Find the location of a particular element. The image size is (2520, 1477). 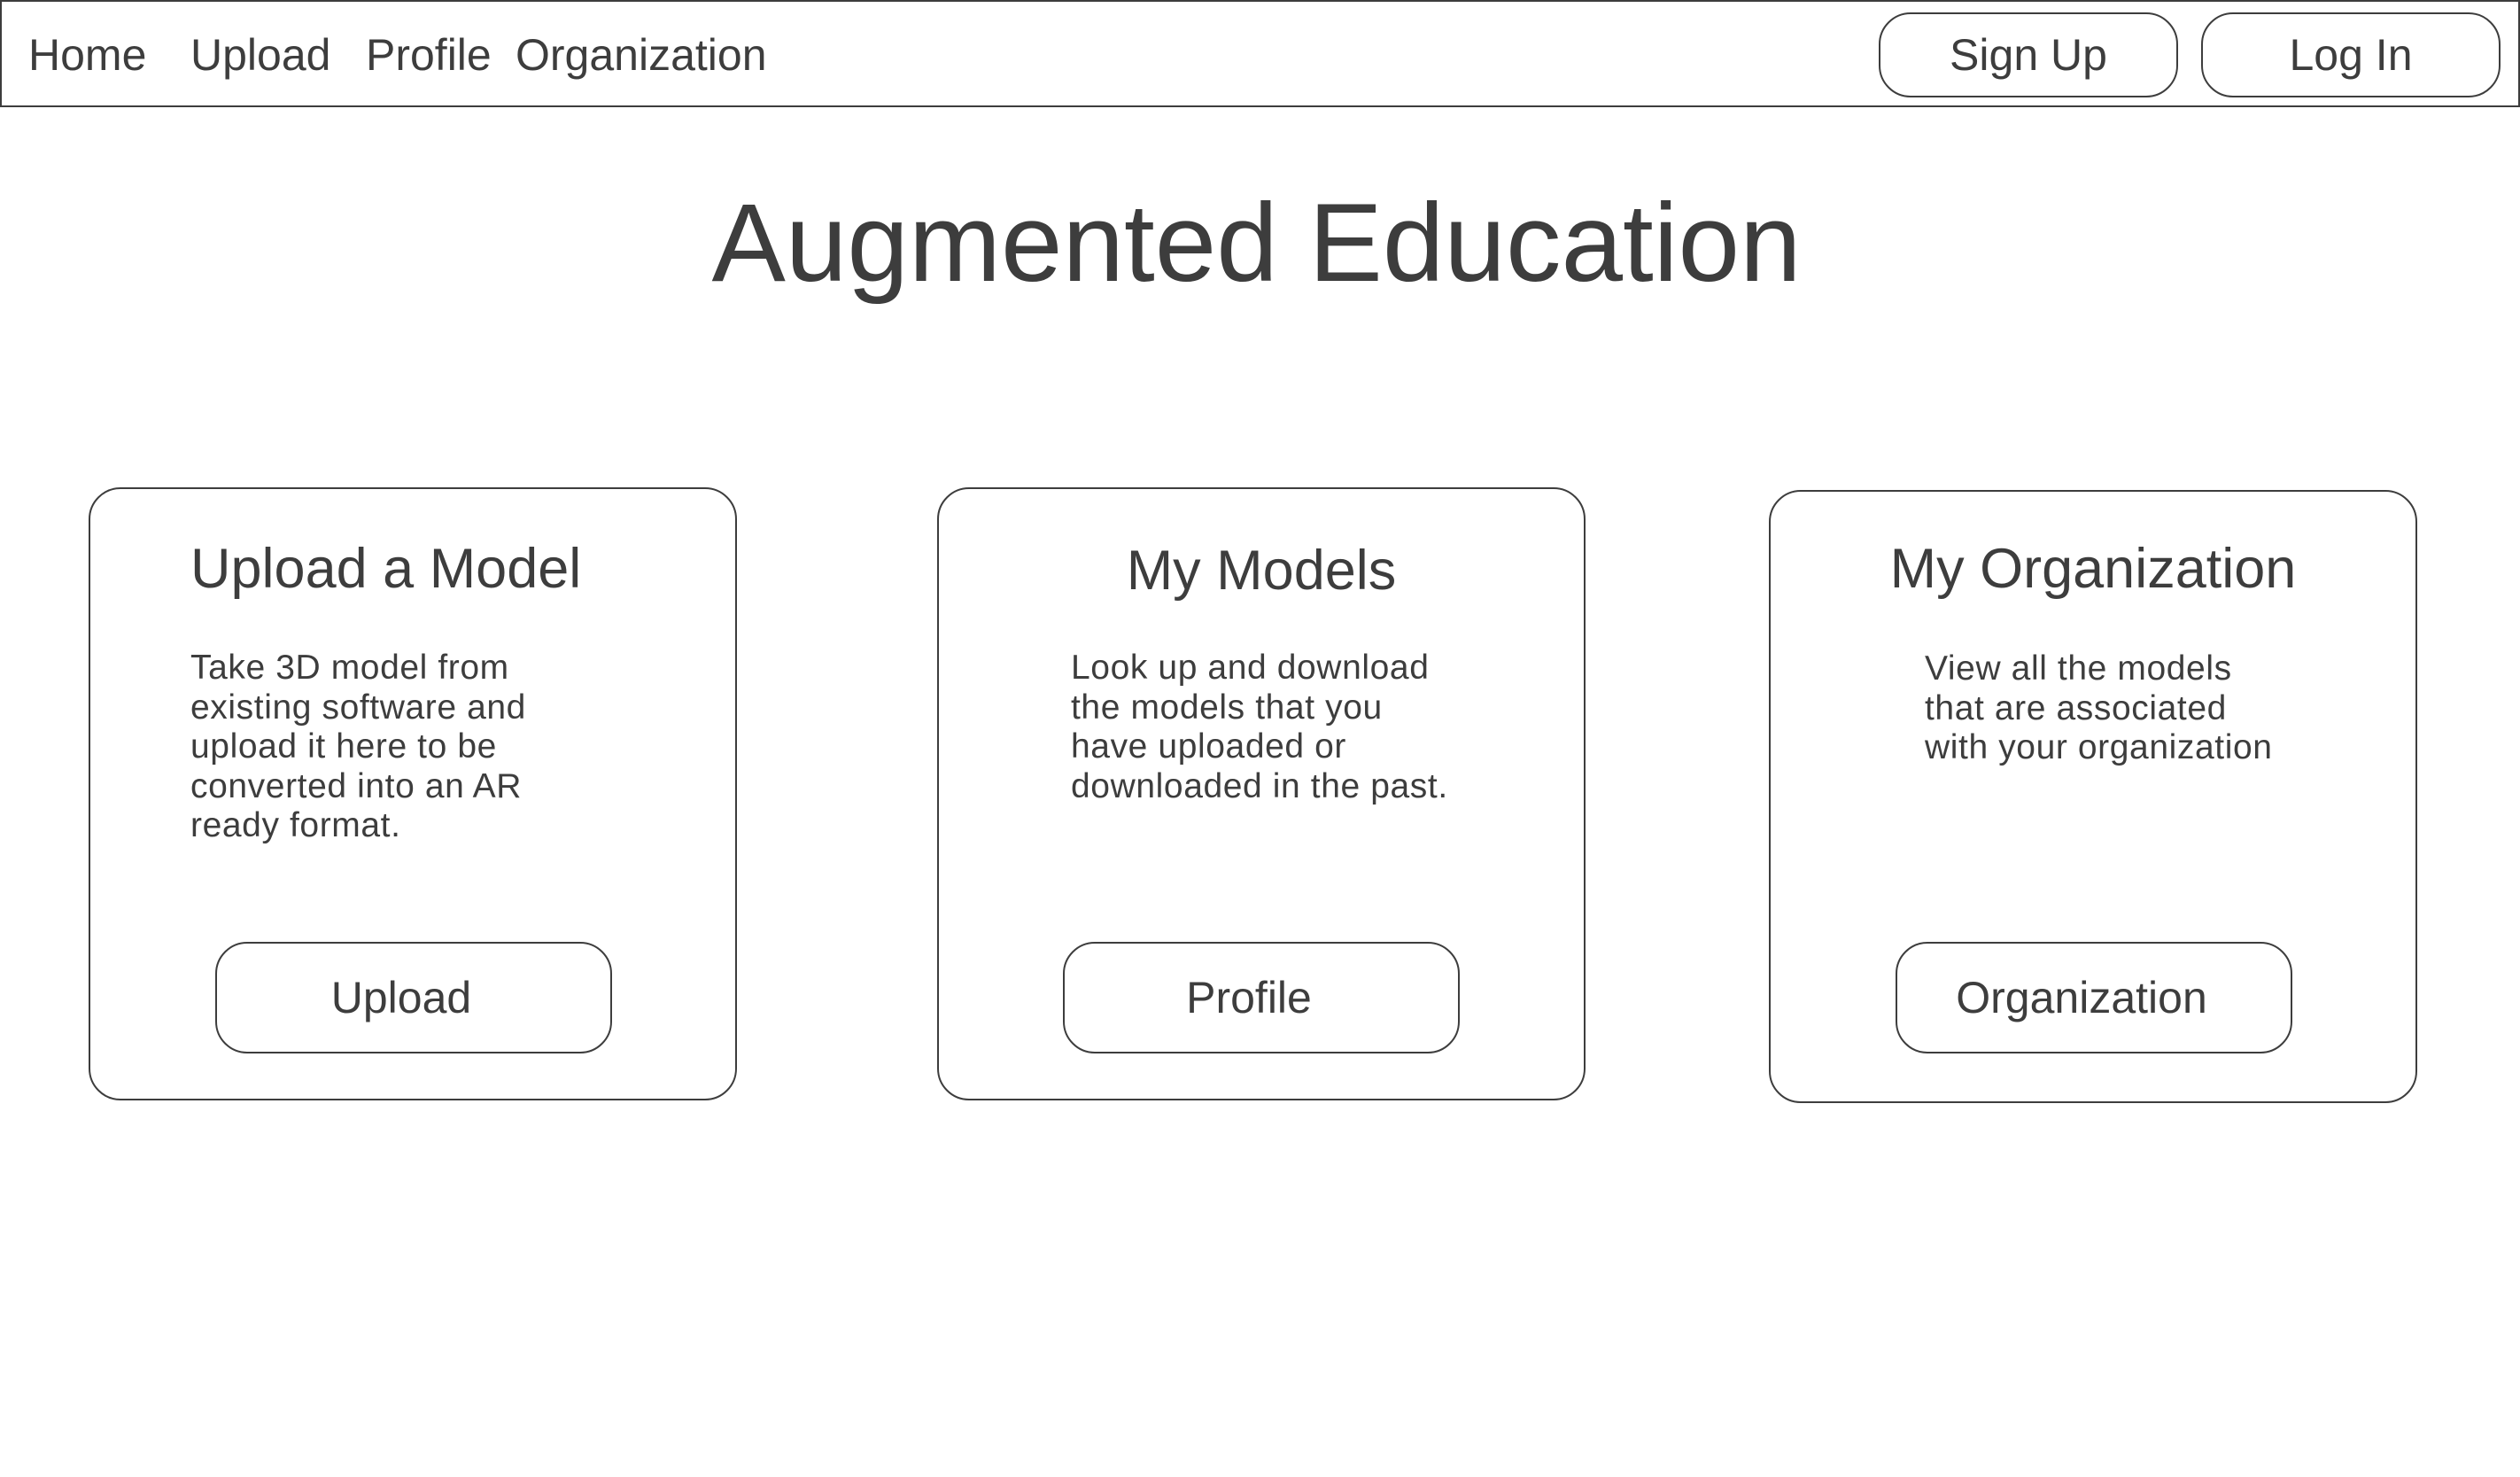

organization-button: Organization is located at coordinates (2094, 997).